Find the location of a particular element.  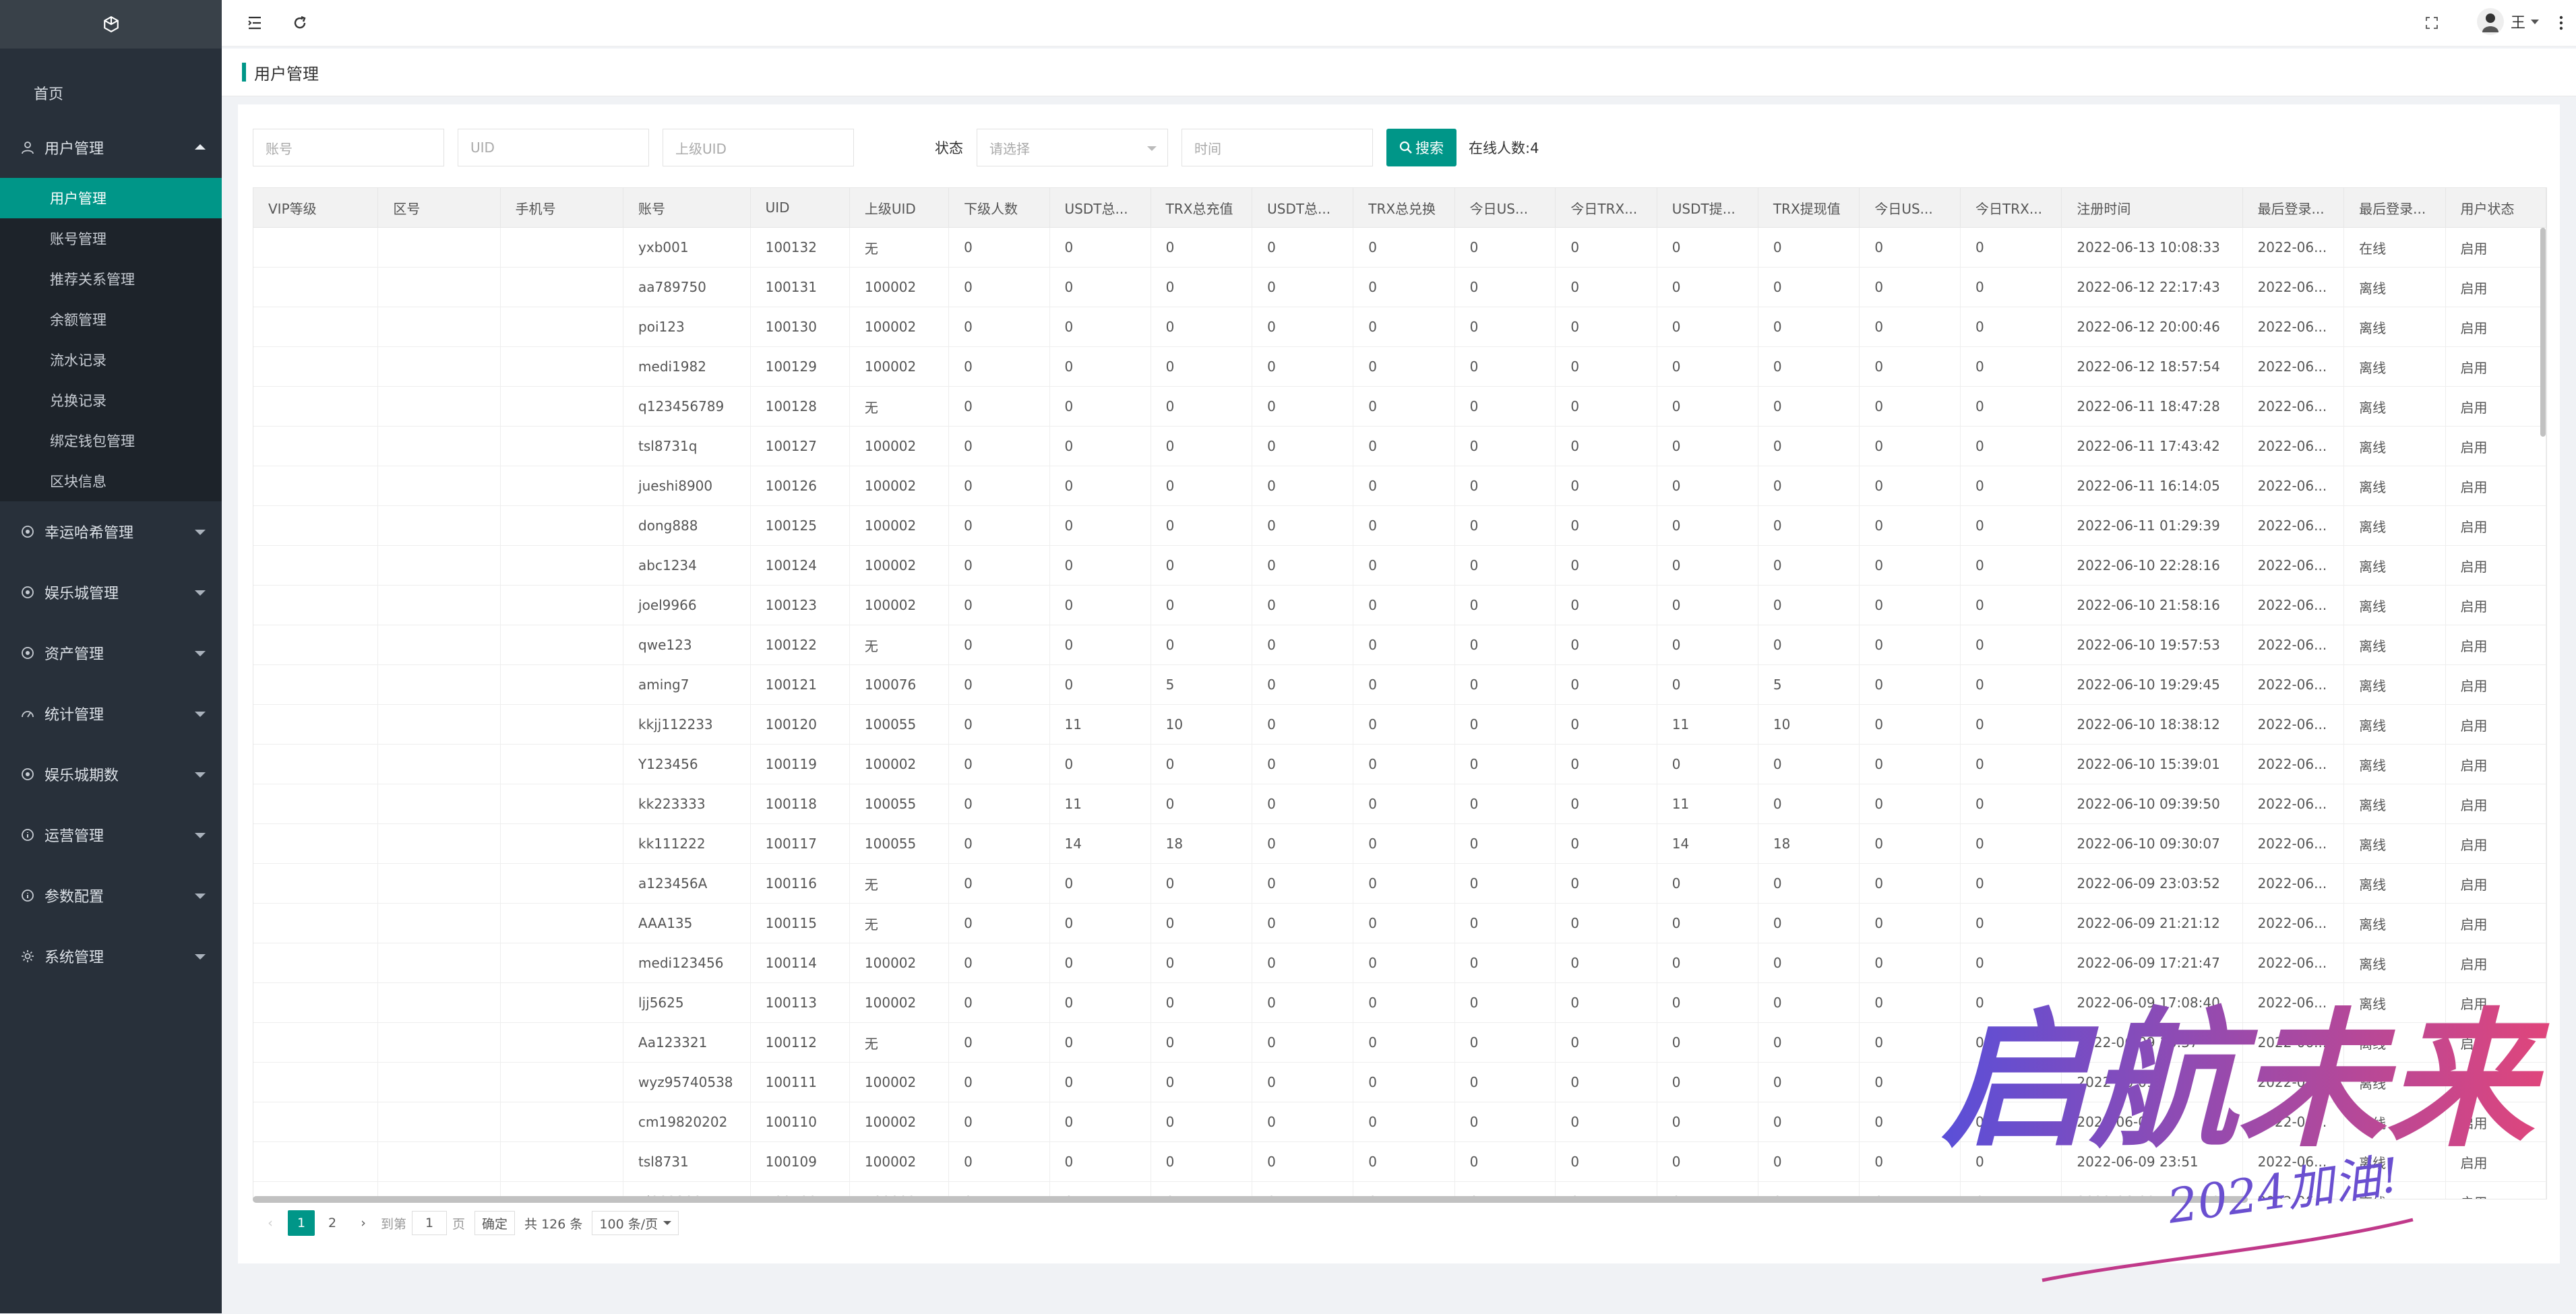

page-size-select: 100 条/页 is located at coordinates (635, 1223).